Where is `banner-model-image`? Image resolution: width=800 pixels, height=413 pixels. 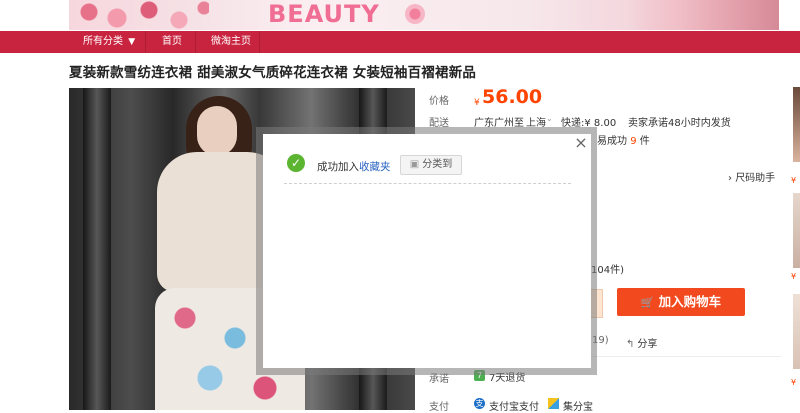 banner-model-image is located at coordinates (704, 15).